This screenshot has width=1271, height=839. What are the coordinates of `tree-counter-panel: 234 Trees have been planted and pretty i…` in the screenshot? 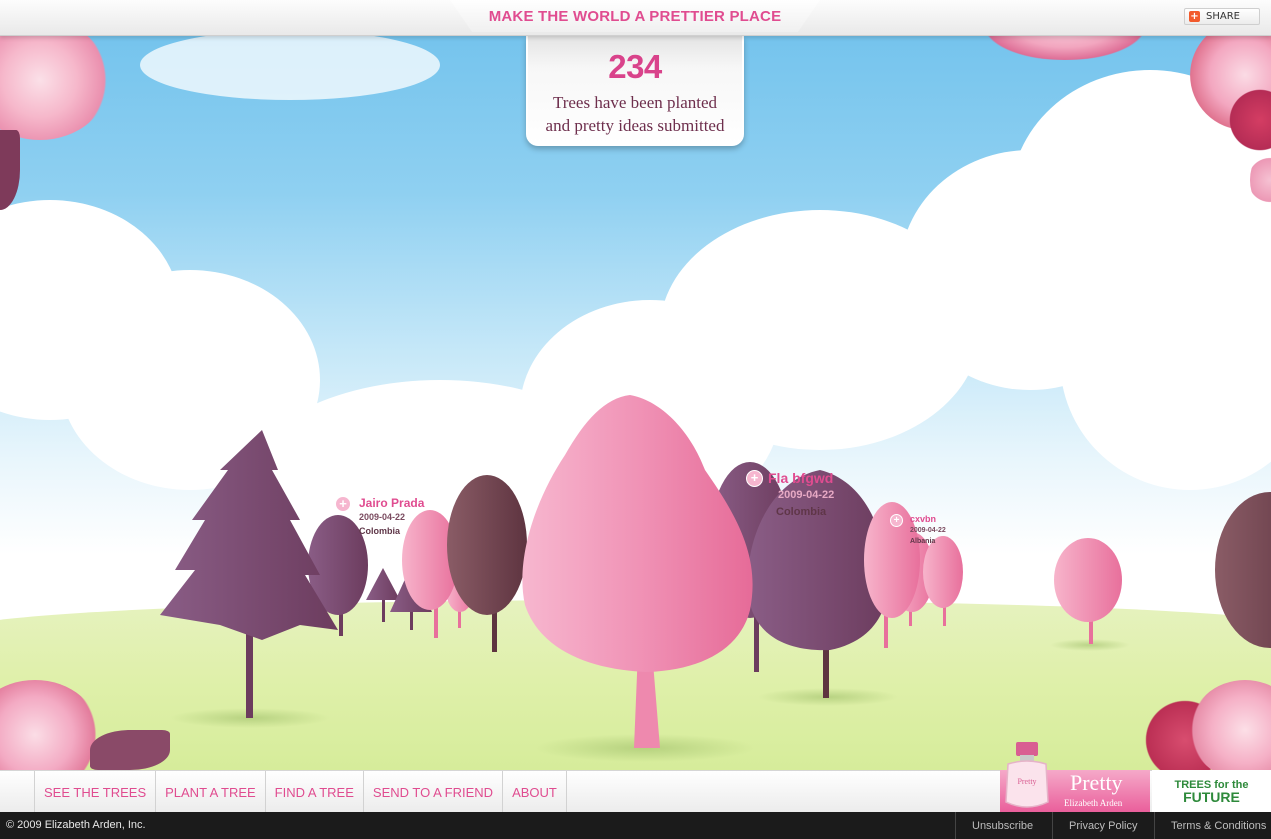 It's located at (635, 91).